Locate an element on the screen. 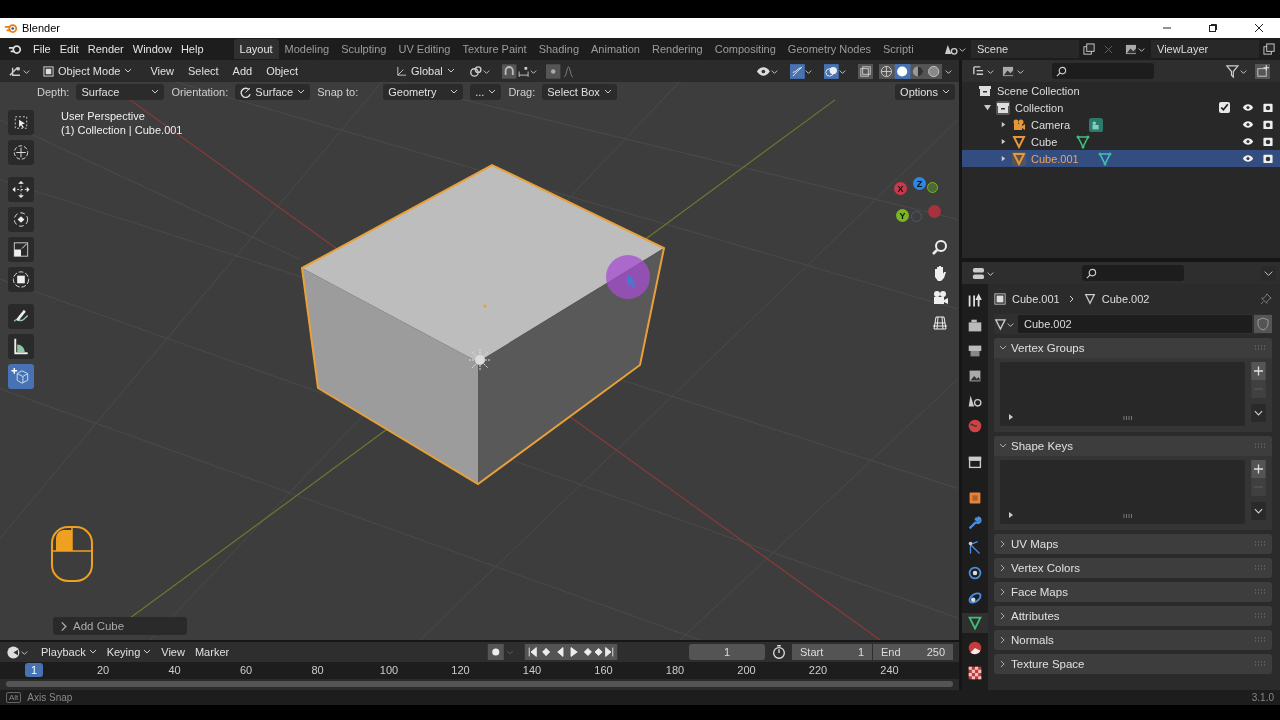 Image resolution: width=1280 pixels, height=720 pixels. breadcrumb-item: Cube.001 is located at coordinates (1036, 299).